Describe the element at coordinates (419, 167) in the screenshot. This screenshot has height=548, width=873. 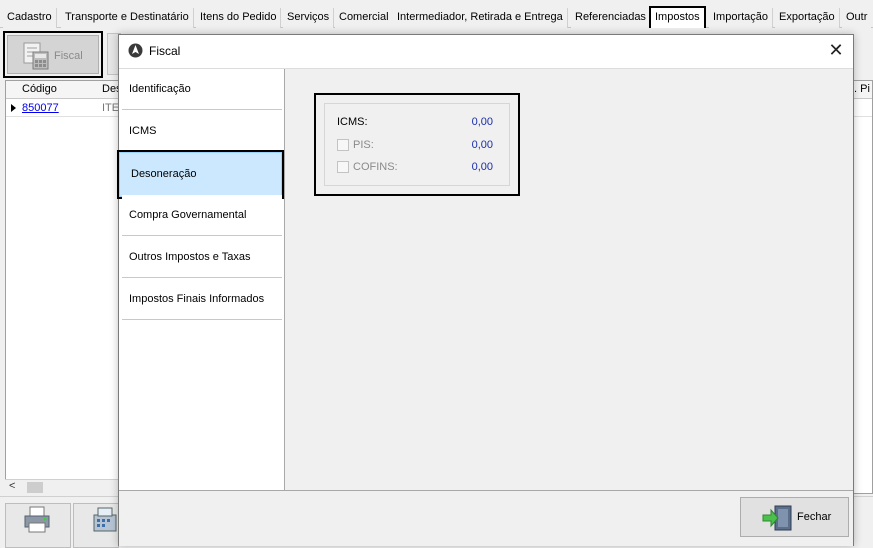
I see `cofins-row: COFINS: 0,00` at that location.